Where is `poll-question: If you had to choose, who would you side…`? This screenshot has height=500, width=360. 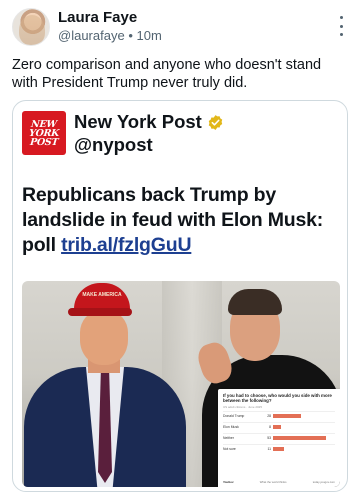 poll-question: If you had to choose, who would you side… is located at coordinates (277, 398).